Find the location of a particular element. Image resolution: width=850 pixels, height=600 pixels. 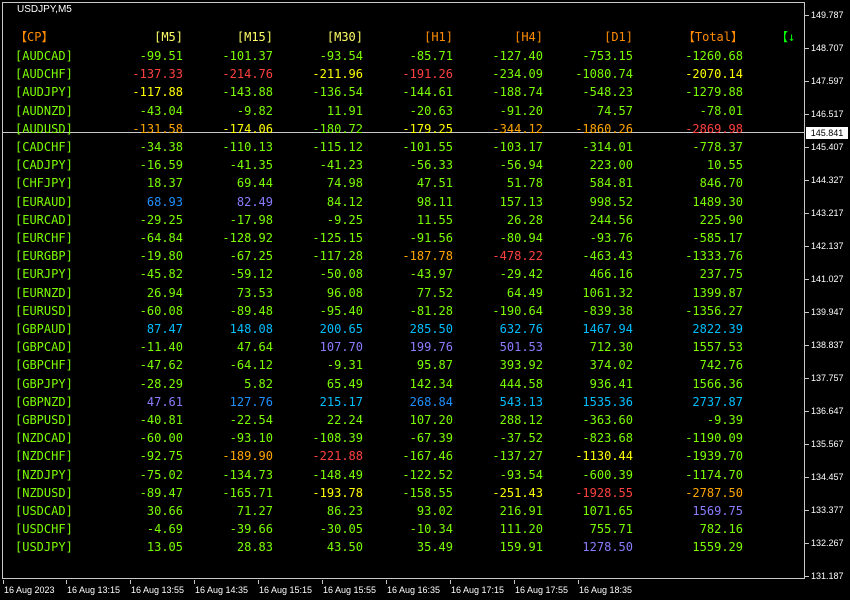

pair-symbol: [GBPCAD] is located at coordinates (44, 347).